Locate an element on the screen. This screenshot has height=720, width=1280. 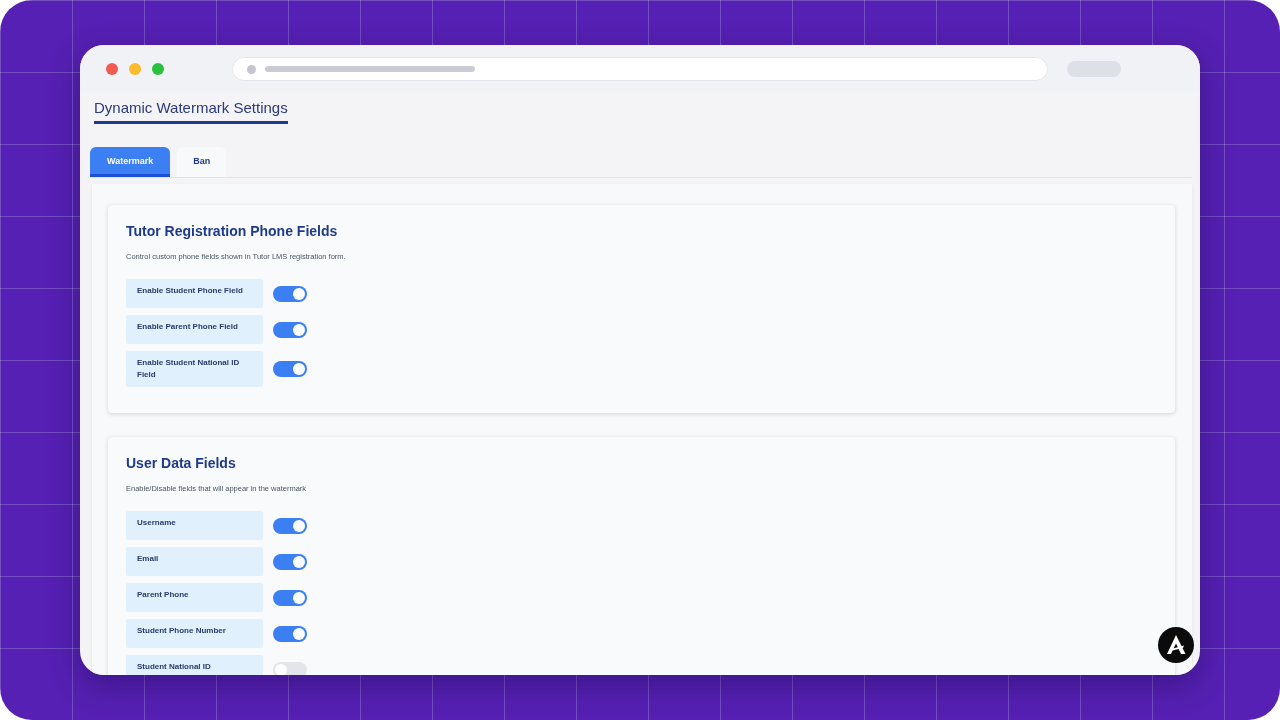
setting-label: Enable Student National ID Field is located at coordinates (194, 369).